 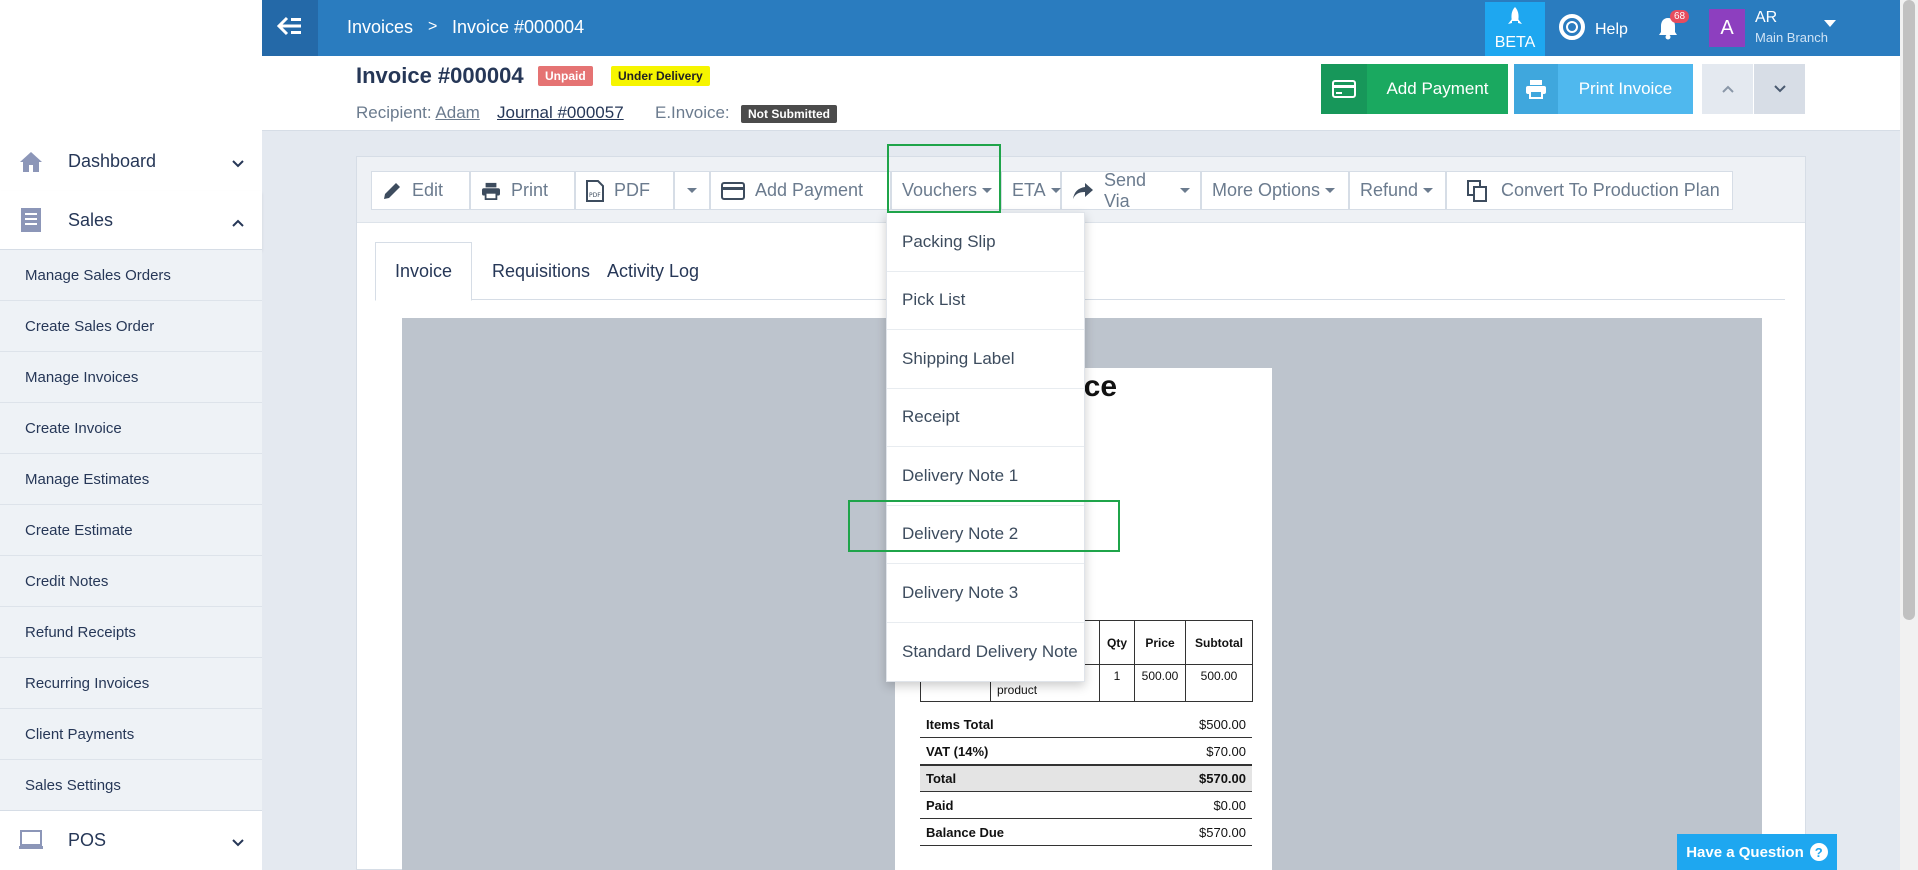 What do you see at coordinates (565, 76) in the screenshot?
I see `status-badge-unpaid: Unpaid` at bounding box center [565, 76].